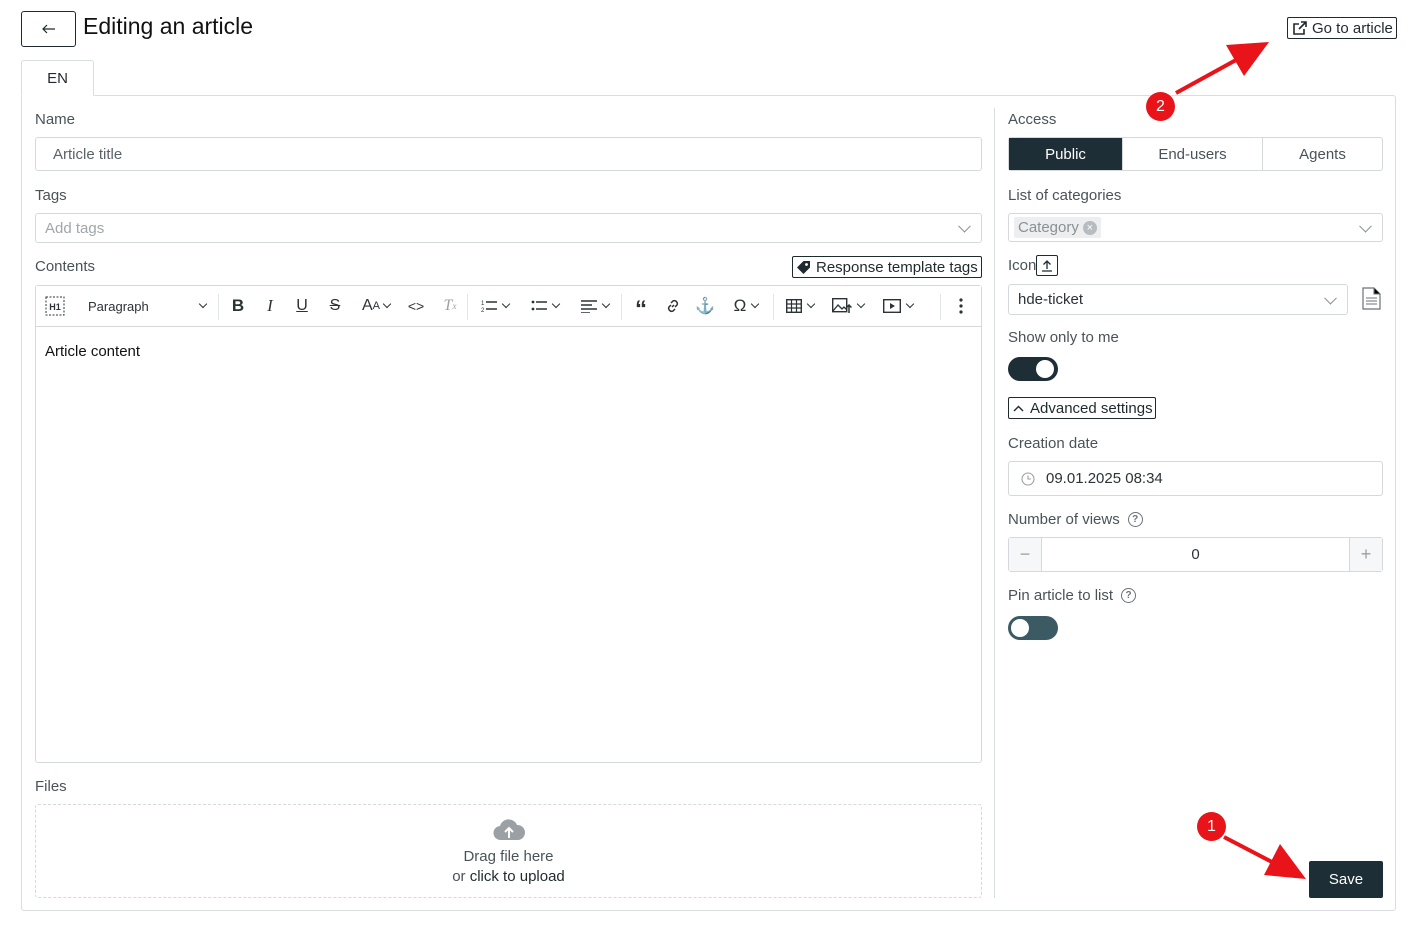  What do you see at coordinates (1300, 27) in the screenshot?
I see `external-link-icon` at bounding box center [1300, 27].